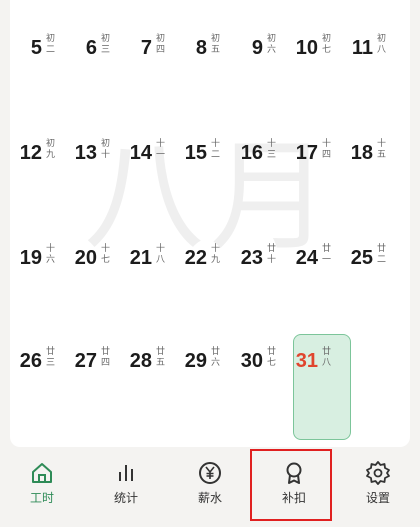 This screenshot has width=420, height=527. Describe the element at coordinates (271, 254) in the screenshot. I see `lunar-date: 廿十` at that location.